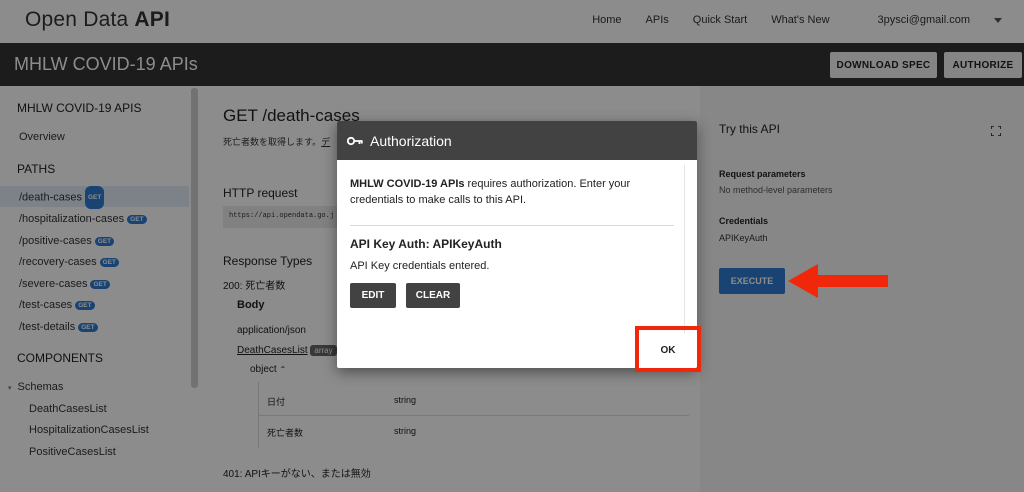  What do you see at coordinates (512, 225) in the screenshot?
I see `dialog-divider` at bounding box center [512, 225].